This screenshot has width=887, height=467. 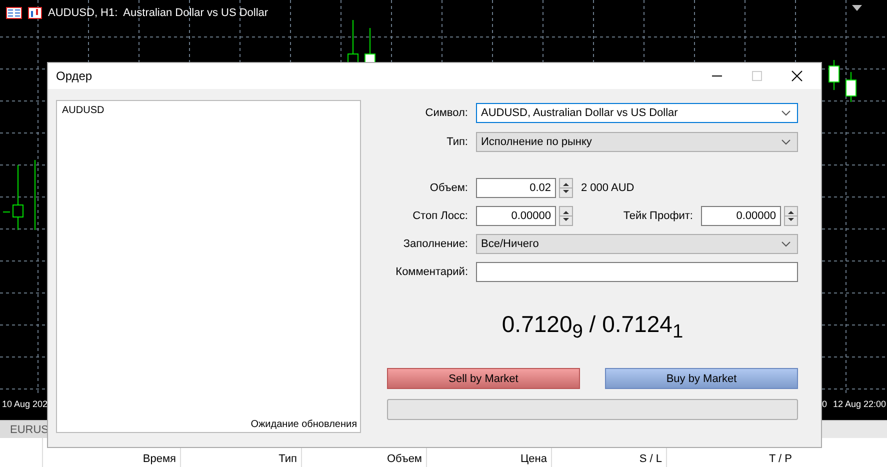 What do you see at coordinates (637, 272) in the screenshot?
I see `comment-field` at bounding box center [637, 272].